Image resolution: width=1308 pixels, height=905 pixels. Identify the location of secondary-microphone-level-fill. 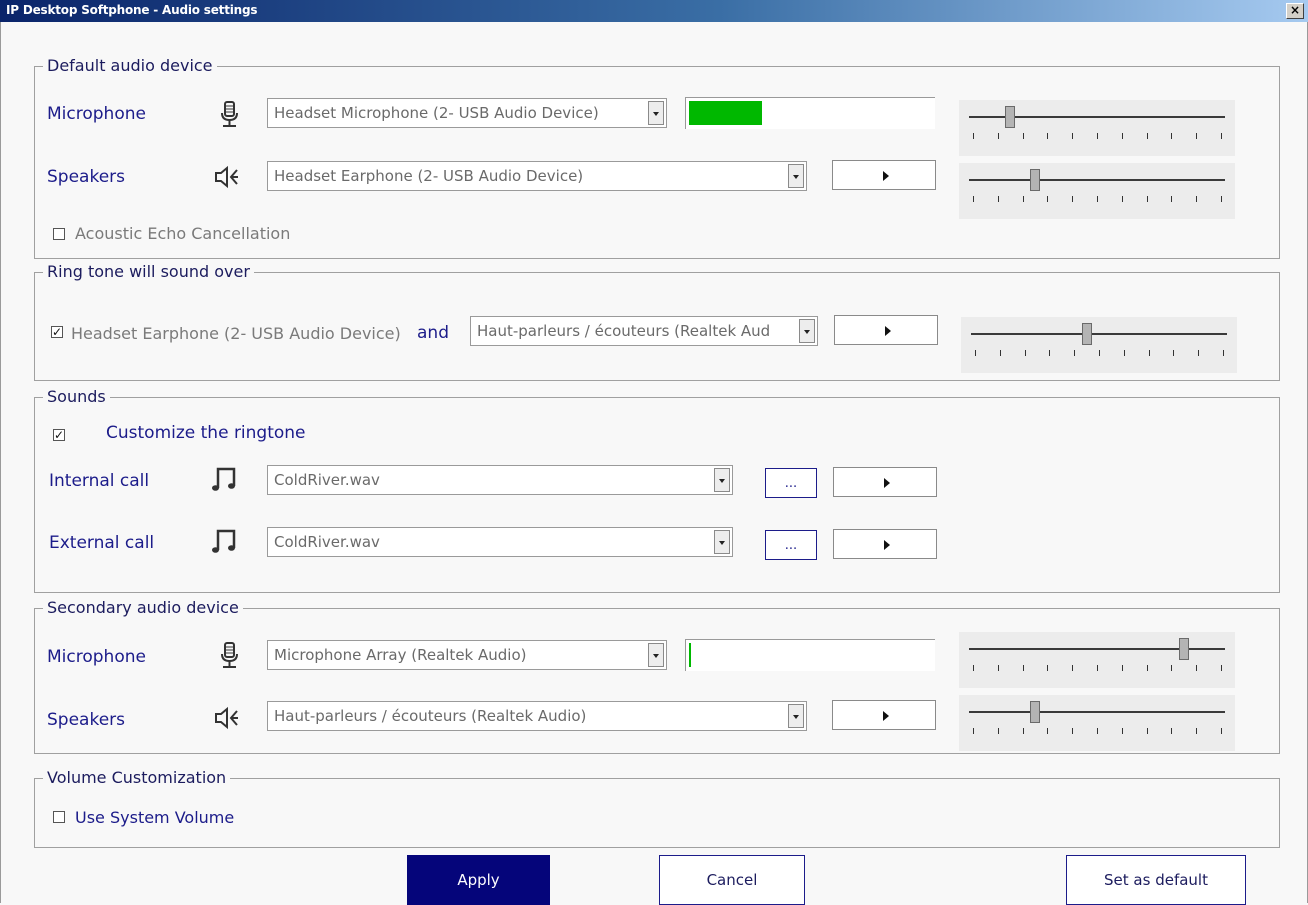
(690, 655).